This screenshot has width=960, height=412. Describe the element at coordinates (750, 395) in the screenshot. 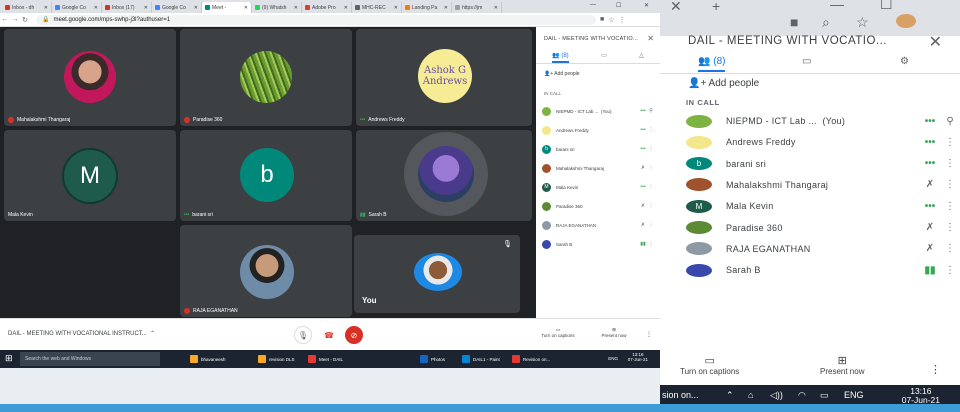

I see `network-icon: ⌂` at that location.